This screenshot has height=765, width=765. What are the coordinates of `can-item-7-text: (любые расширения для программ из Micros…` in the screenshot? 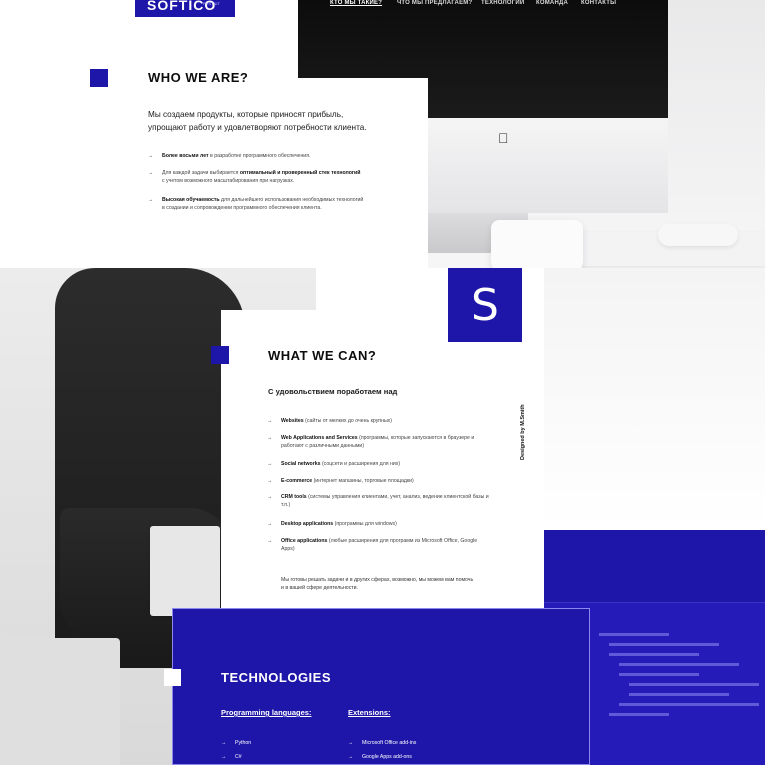 It's located at (402, 541).